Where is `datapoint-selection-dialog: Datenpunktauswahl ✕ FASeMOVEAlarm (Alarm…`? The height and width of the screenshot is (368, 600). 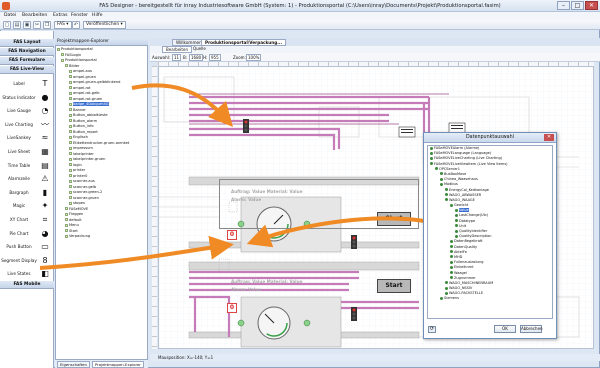
datapoint-selection-dialog: Datenpunktauswahl ✕ FASeMOVEAlarm (Alarm… is located at coordinates (490, 235).